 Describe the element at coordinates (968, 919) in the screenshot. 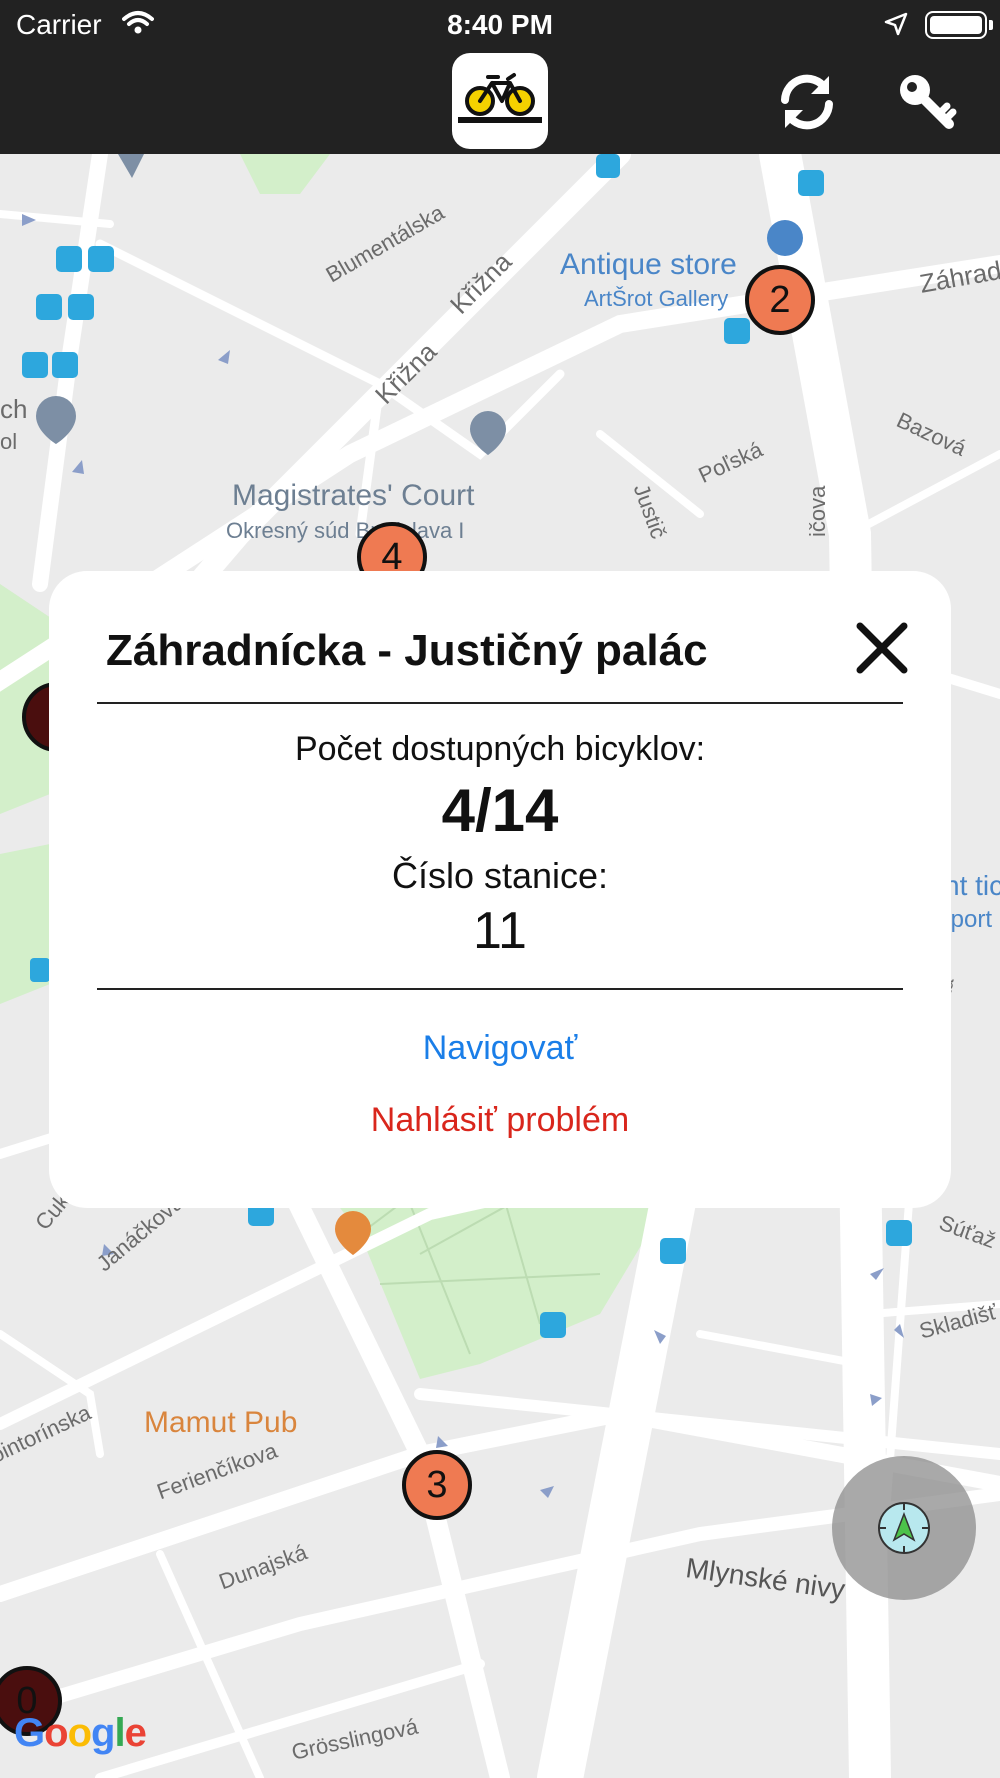

I see `street-label-right-edge-2: tport` at that location.